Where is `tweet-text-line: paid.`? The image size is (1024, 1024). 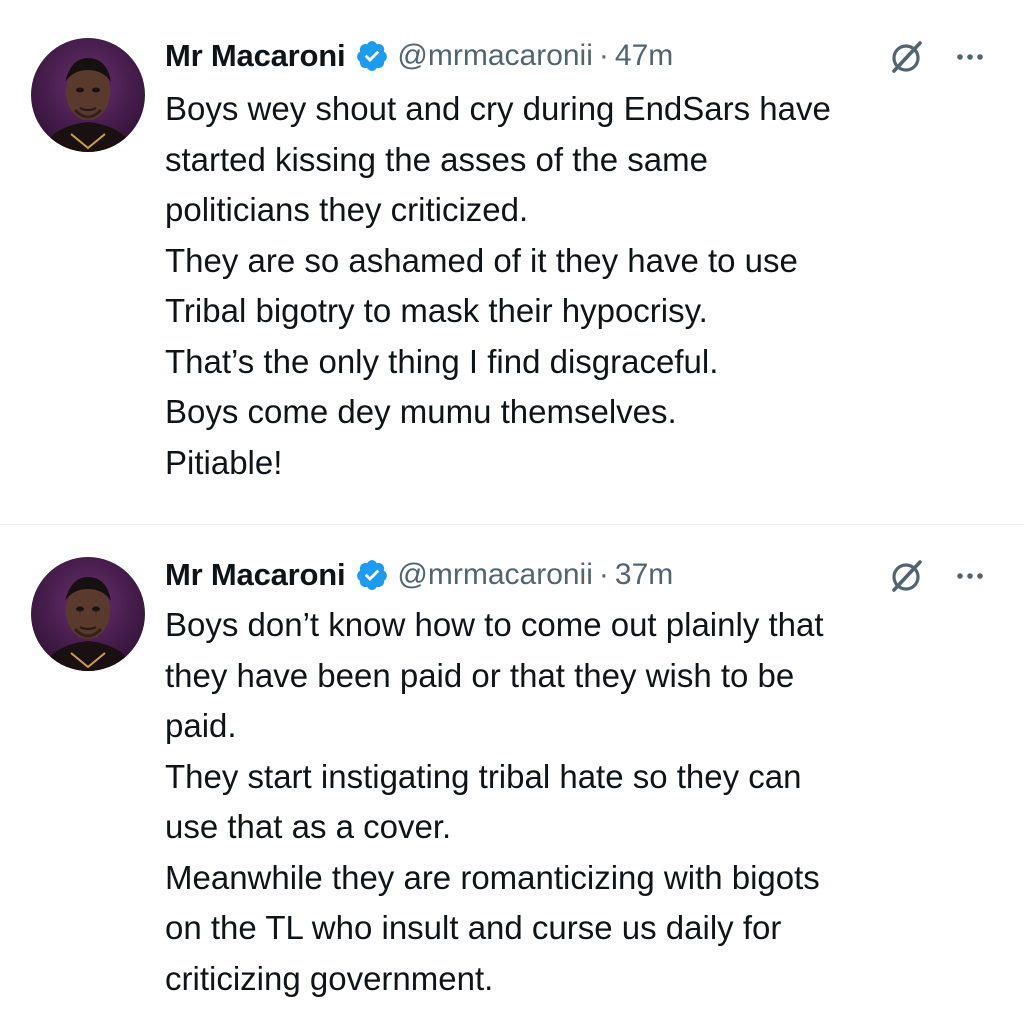 tweet-text-line: paid. is located at coordinates (201, 725).